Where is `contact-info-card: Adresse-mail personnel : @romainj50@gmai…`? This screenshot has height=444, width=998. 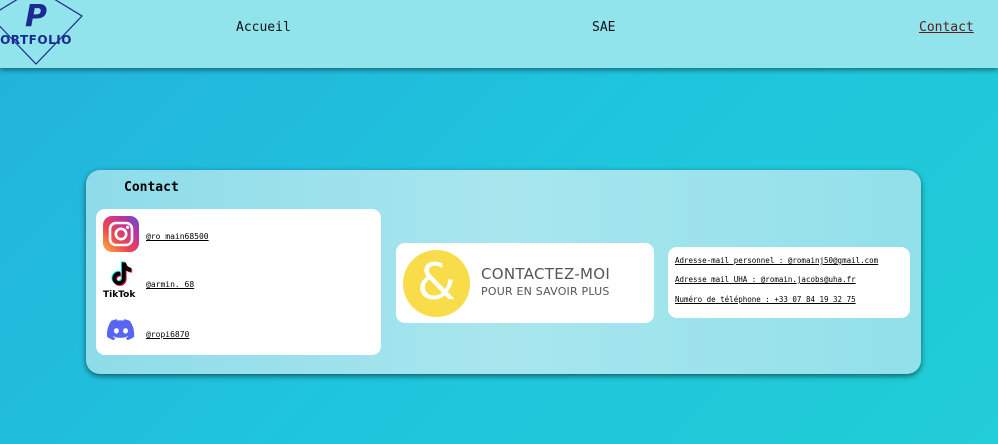
contact-info-card: Adresse-mail personnel : @romainj50@gmai… is located at coordinates (789, 282).